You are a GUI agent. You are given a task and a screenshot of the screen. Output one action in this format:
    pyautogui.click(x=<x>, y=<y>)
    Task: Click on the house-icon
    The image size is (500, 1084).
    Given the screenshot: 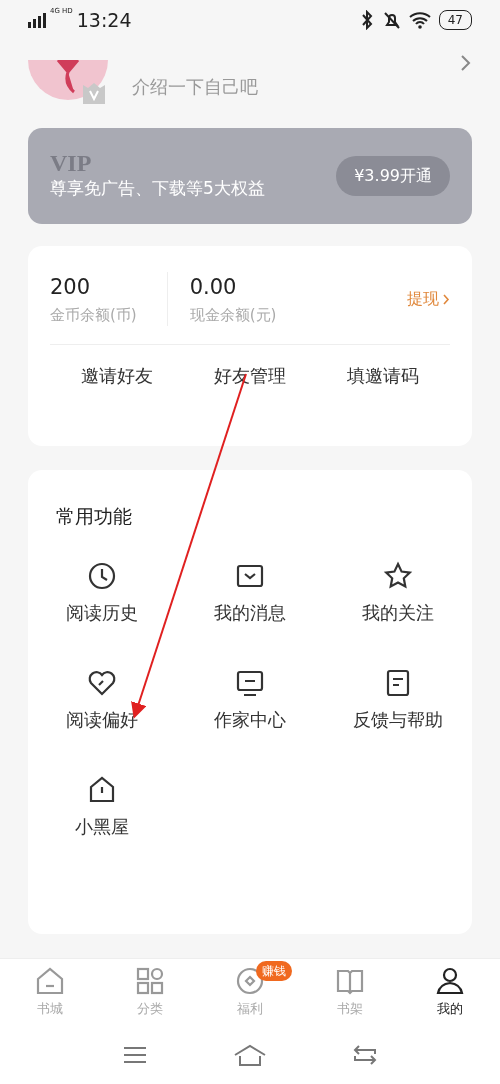 What is the action you would take?
    pyautogui.click(x=102, y=789)
    